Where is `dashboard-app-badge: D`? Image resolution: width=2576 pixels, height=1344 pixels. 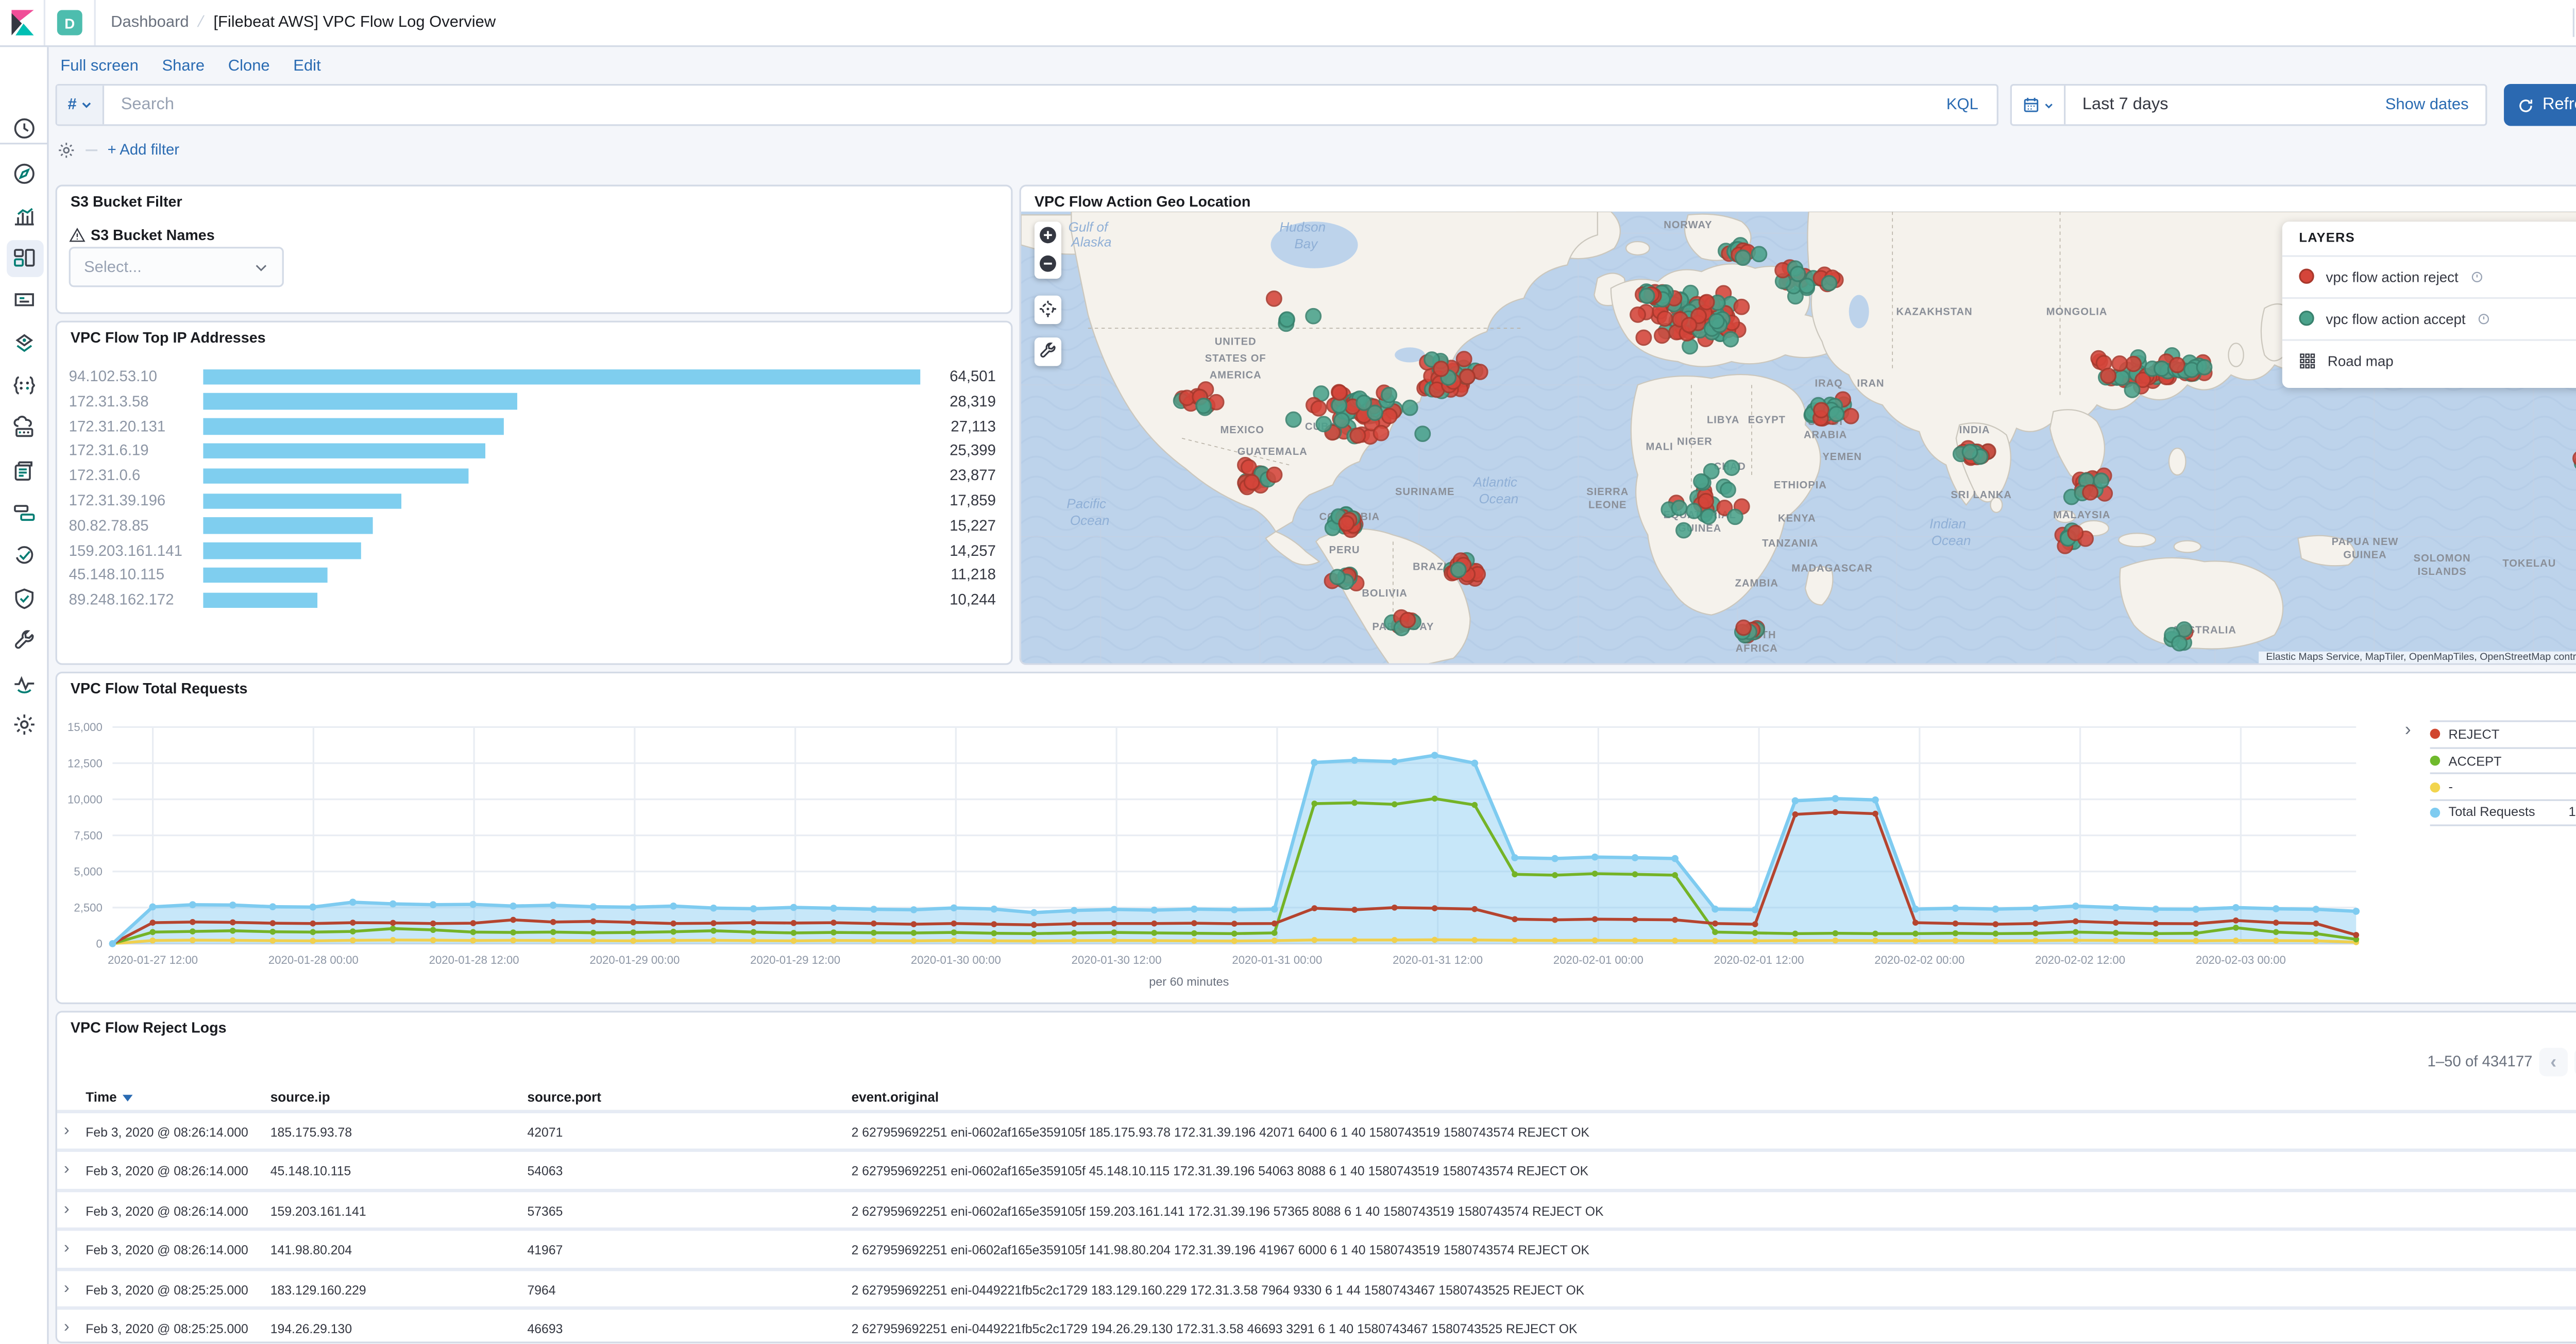 dashboard-app-badge: D is located at coordinates (70, 23).